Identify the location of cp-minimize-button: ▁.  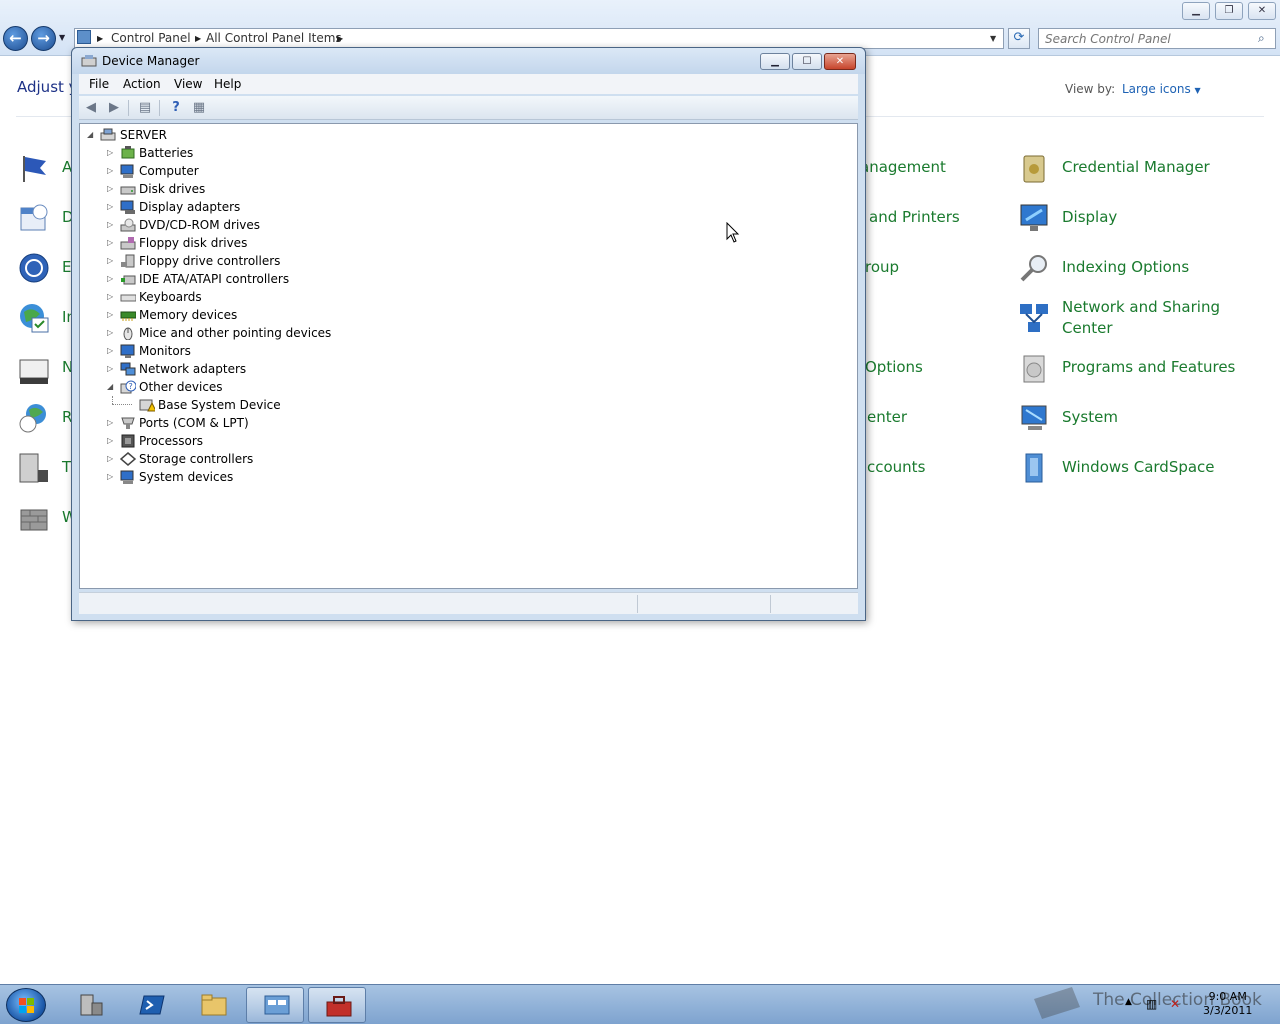
(1196, 11).